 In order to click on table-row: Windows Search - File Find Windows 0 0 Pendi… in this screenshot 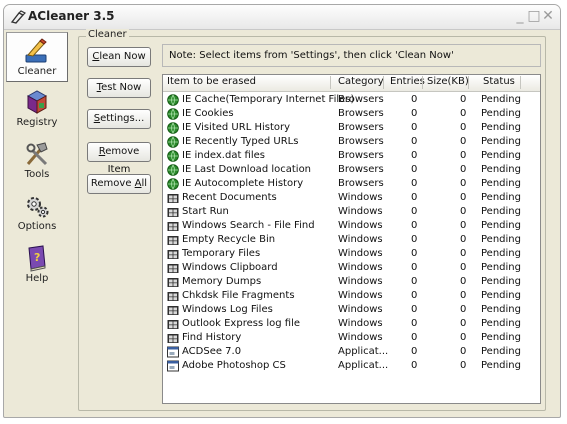, I will do `click(351, 226)`.